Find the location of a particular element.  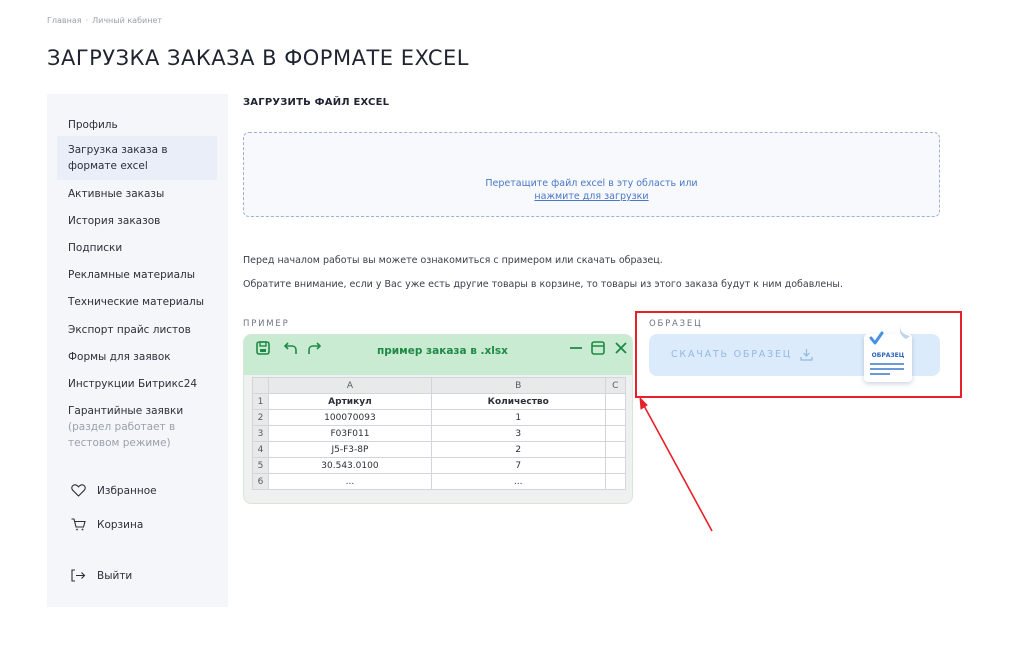

row-number: 6 is located at coordinates (260, 481).